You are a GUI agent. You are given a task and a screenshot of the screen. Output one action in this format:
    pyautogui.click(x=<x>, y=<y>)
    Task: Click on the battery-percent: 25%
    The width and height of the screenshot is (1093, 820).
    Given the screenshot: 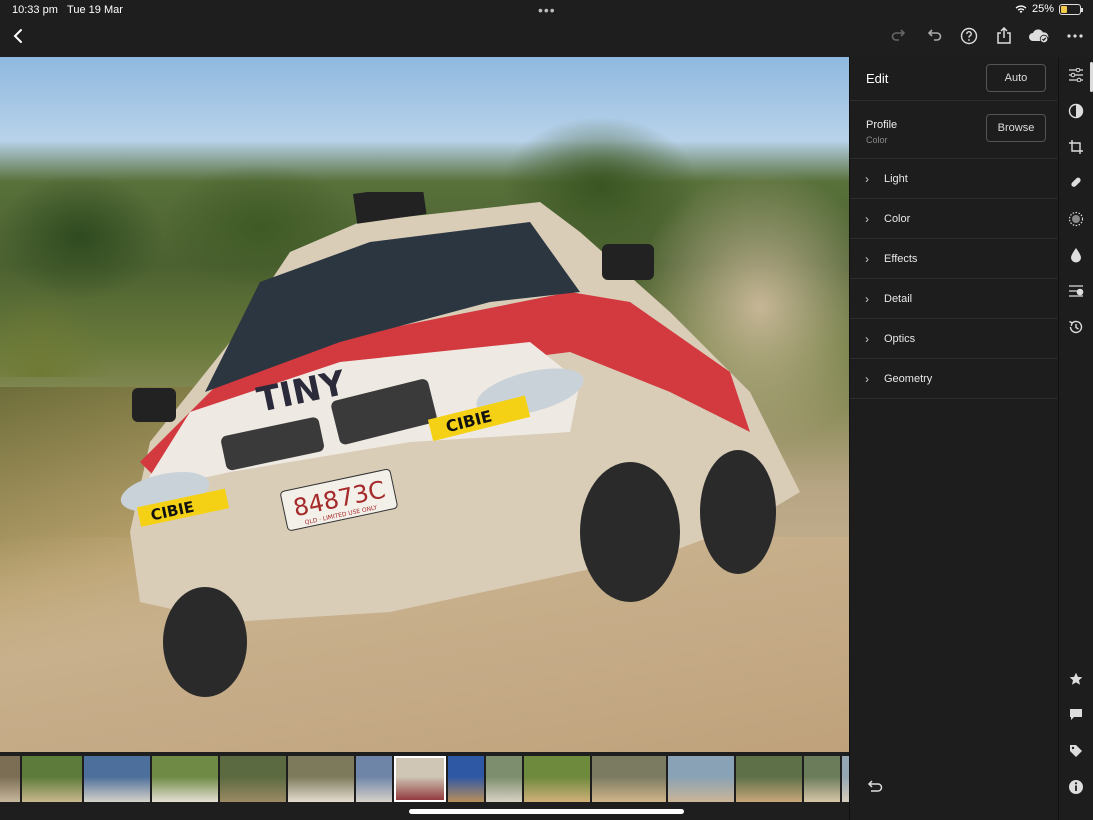 What is the action you would take?
    pyautogui.click(x=1042, y=9)
    